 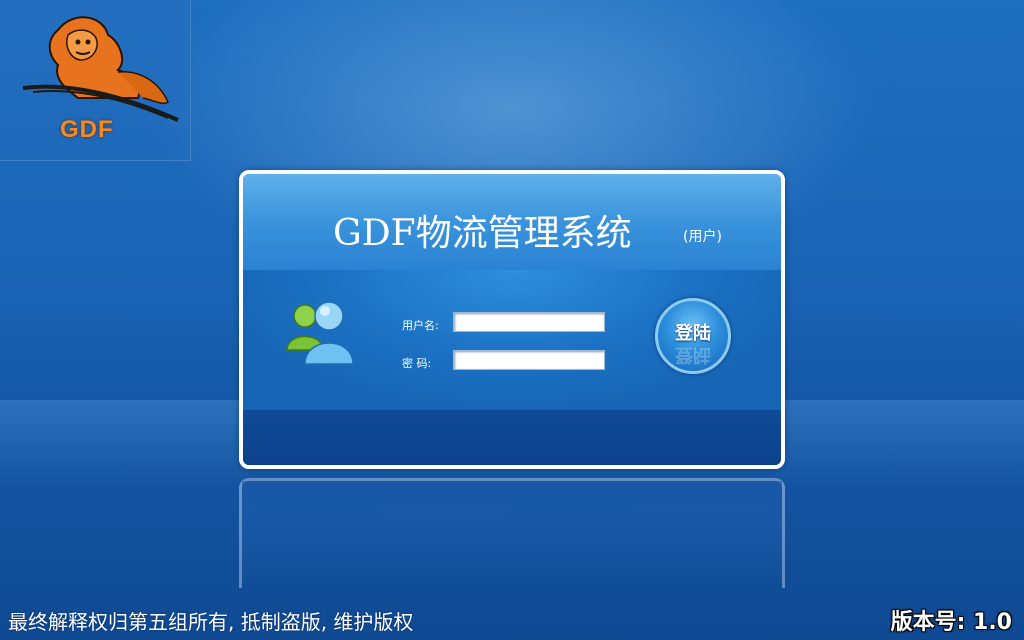 I want to click on login-button-label: 登陆, so click(x=693, y=333).